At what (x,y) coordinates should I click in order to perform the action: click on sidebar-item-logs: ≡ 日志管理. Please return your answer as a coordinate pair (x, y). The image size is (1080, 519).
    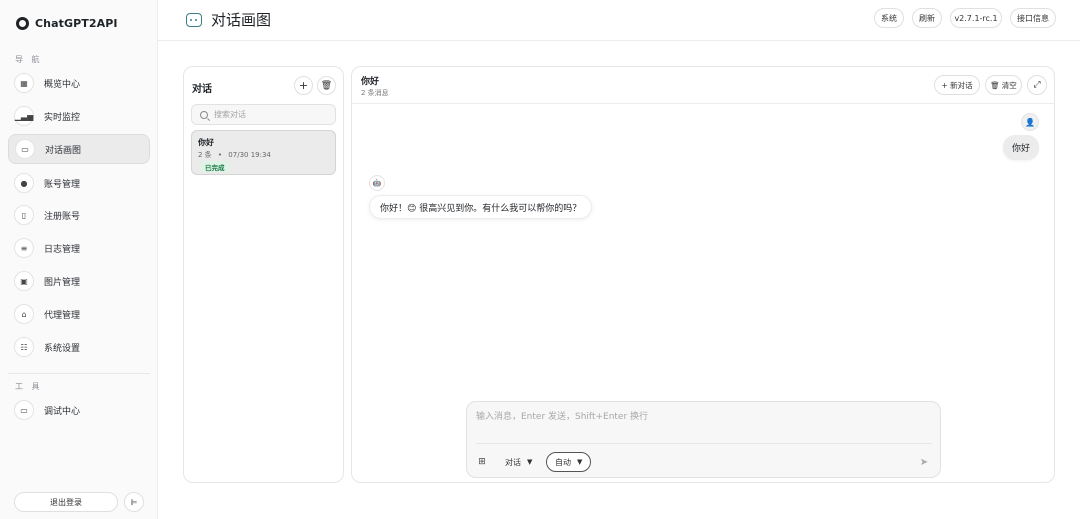
    Looking at the image, I should click on (79, 248).